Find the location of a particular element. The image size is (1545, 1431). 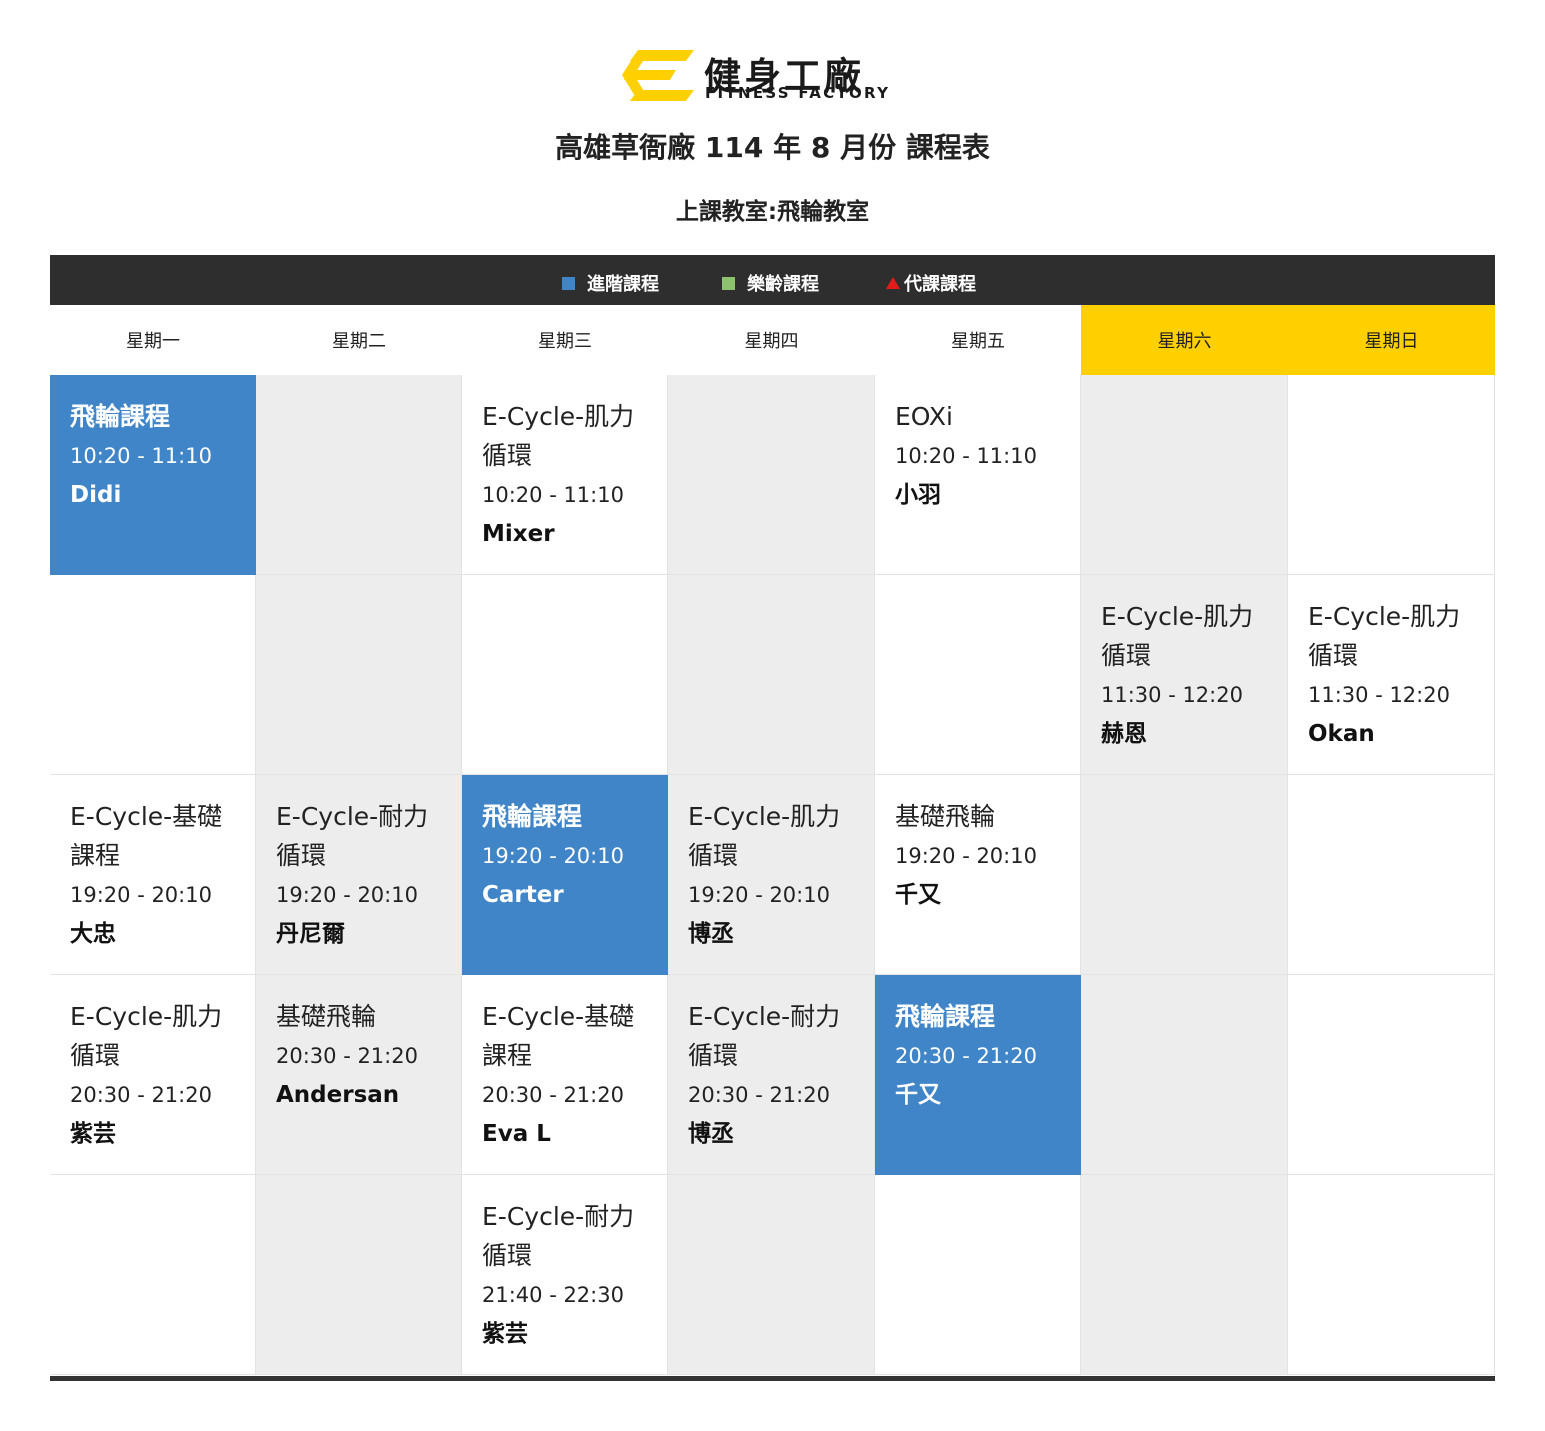

class-name: EOXi is located at coordinates (924, 416).